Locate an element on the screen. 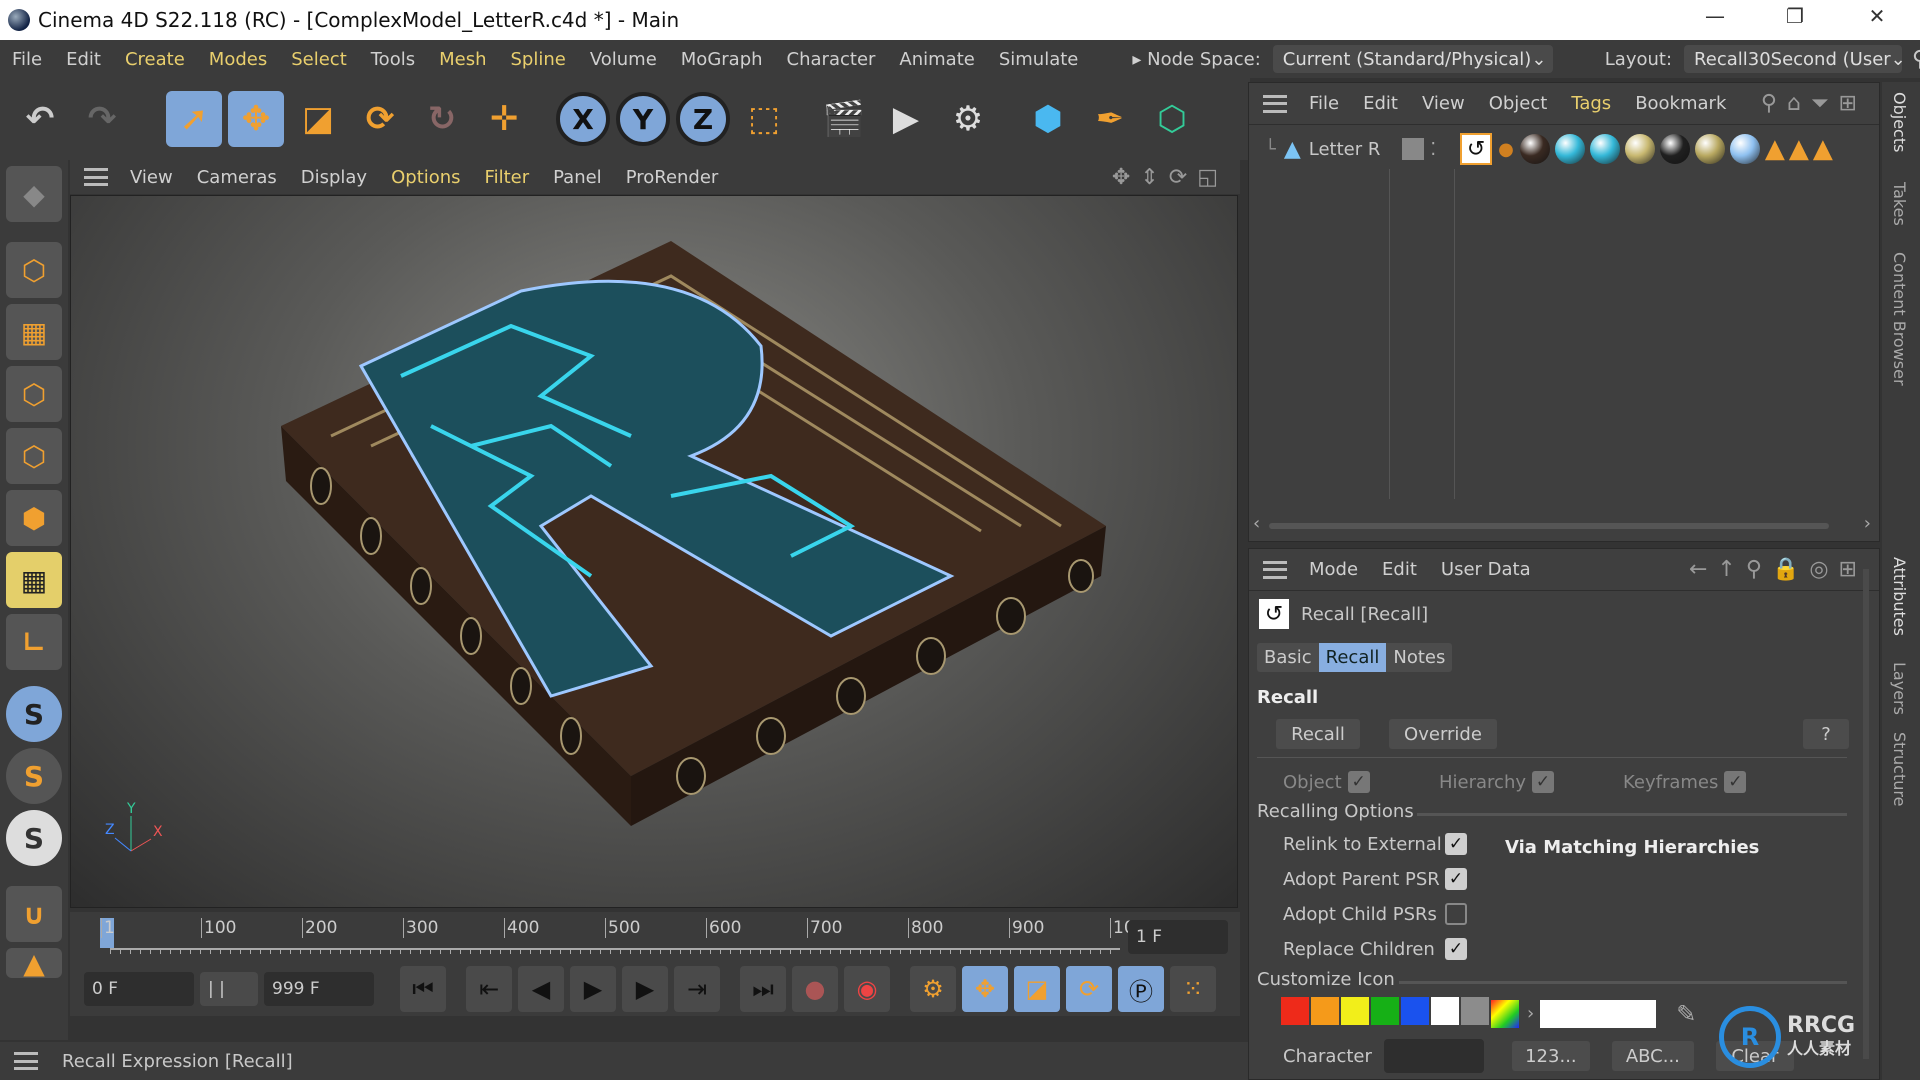  go-to-start-icon: ⏮ is located at coordinates (423, 989).